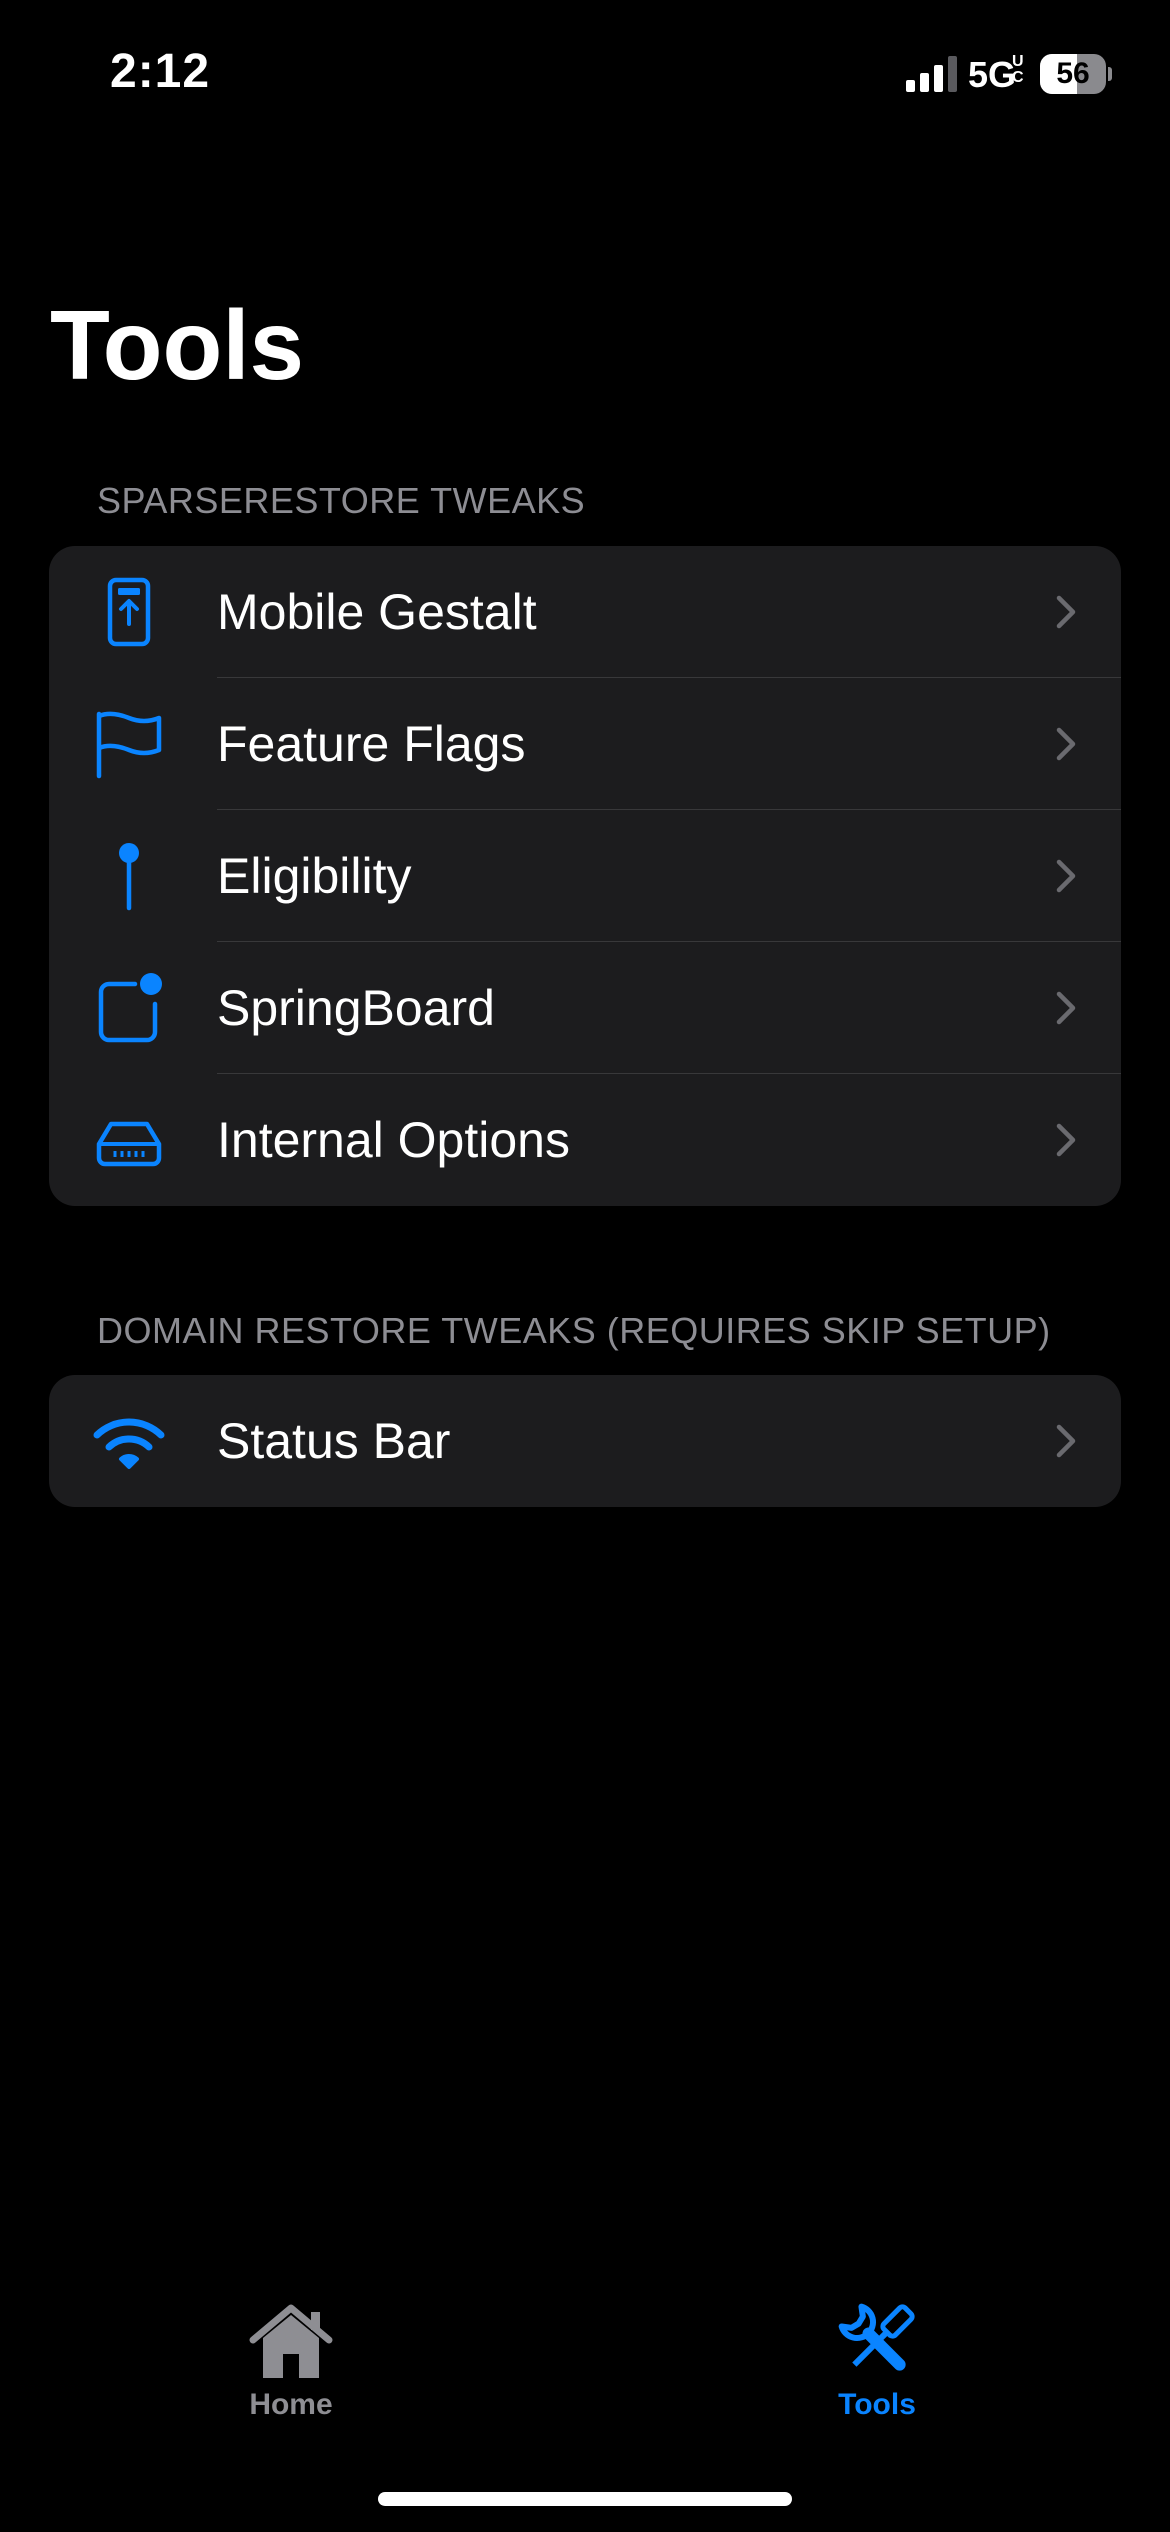 Image resolution: width=1170 pixels, height=2532 pixels. I want to click on pin-icon, so click(129, 877).